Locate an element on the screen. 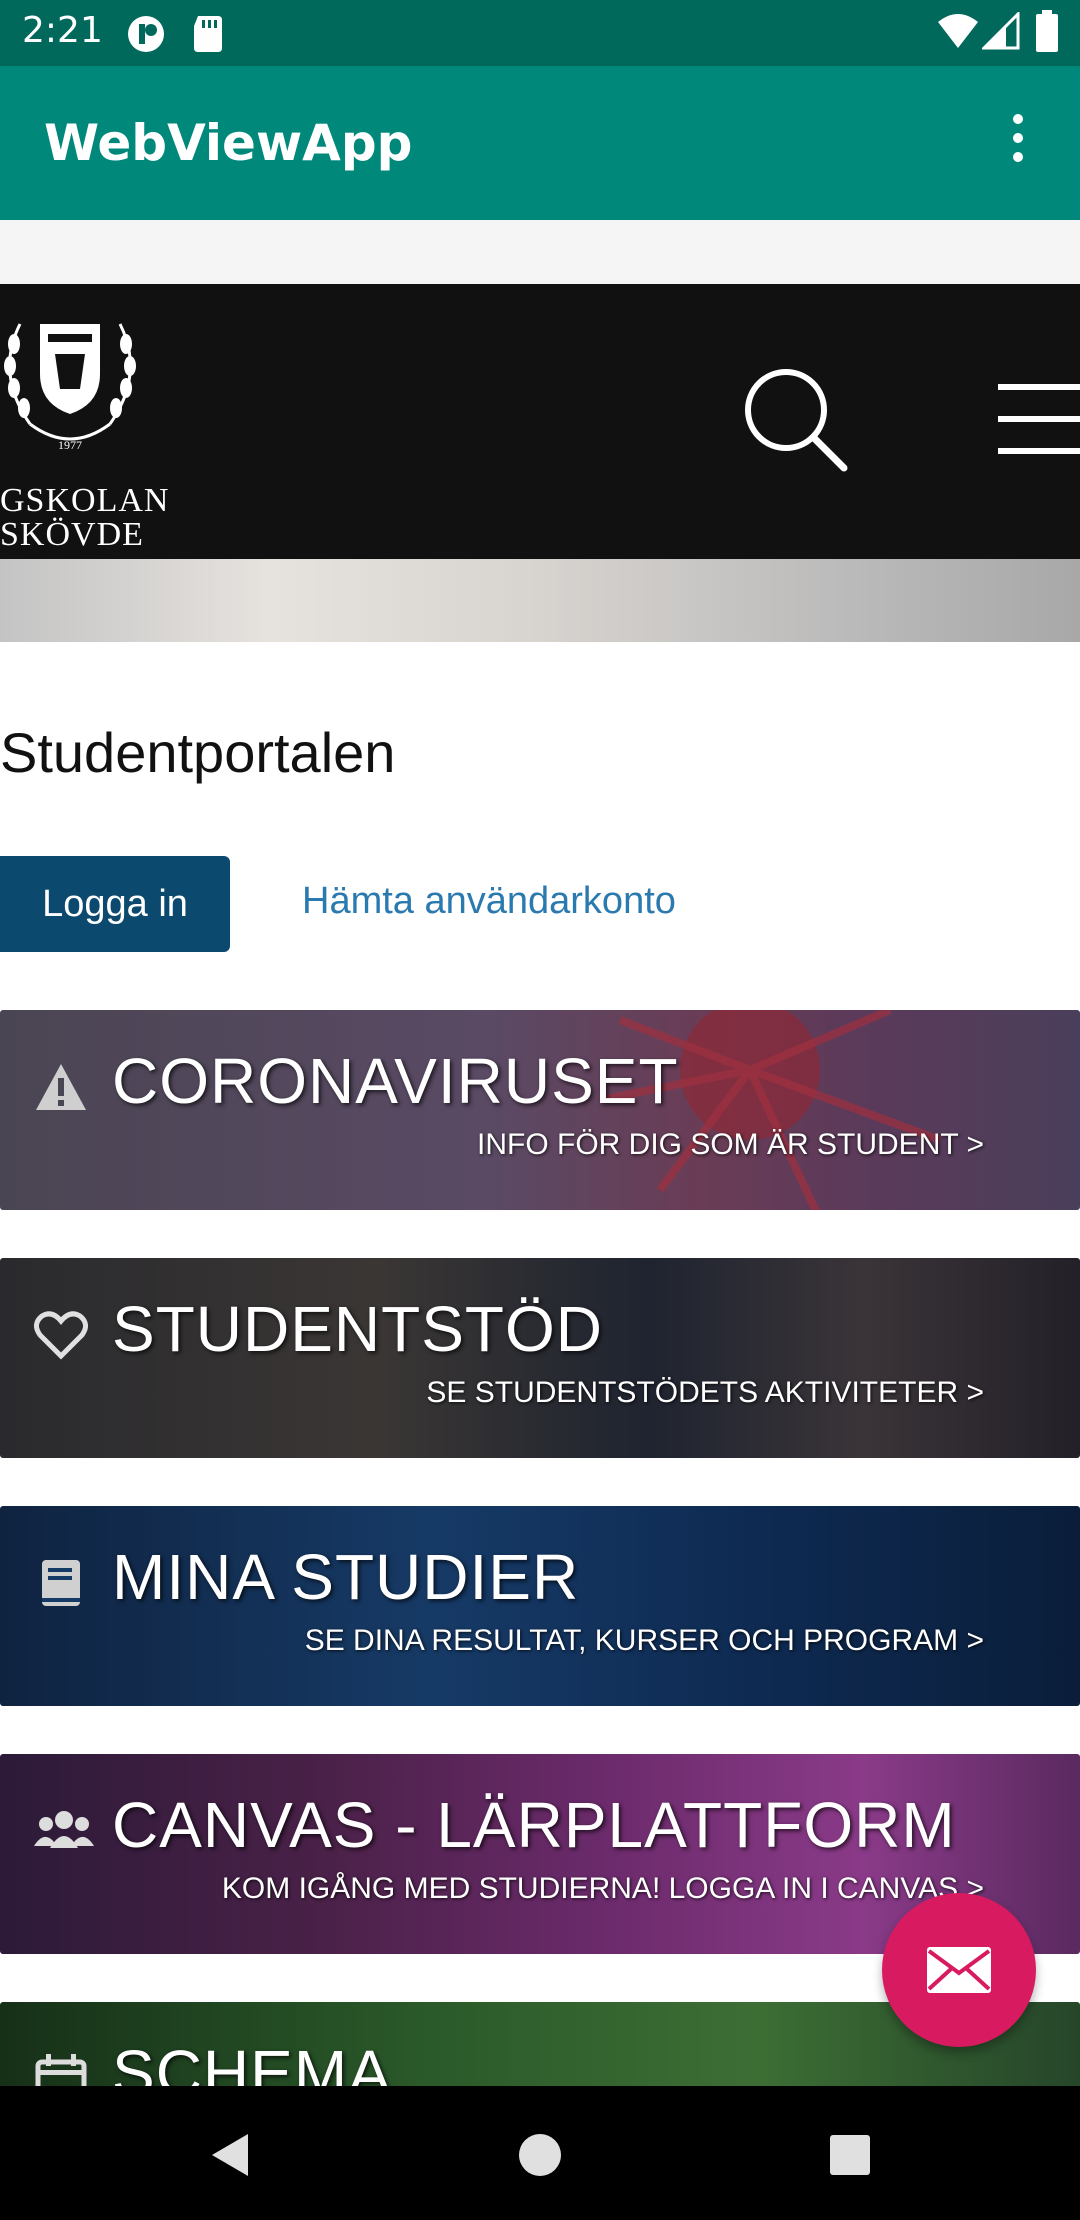  cell-signal-icon is located at coordinates (1000, 32).